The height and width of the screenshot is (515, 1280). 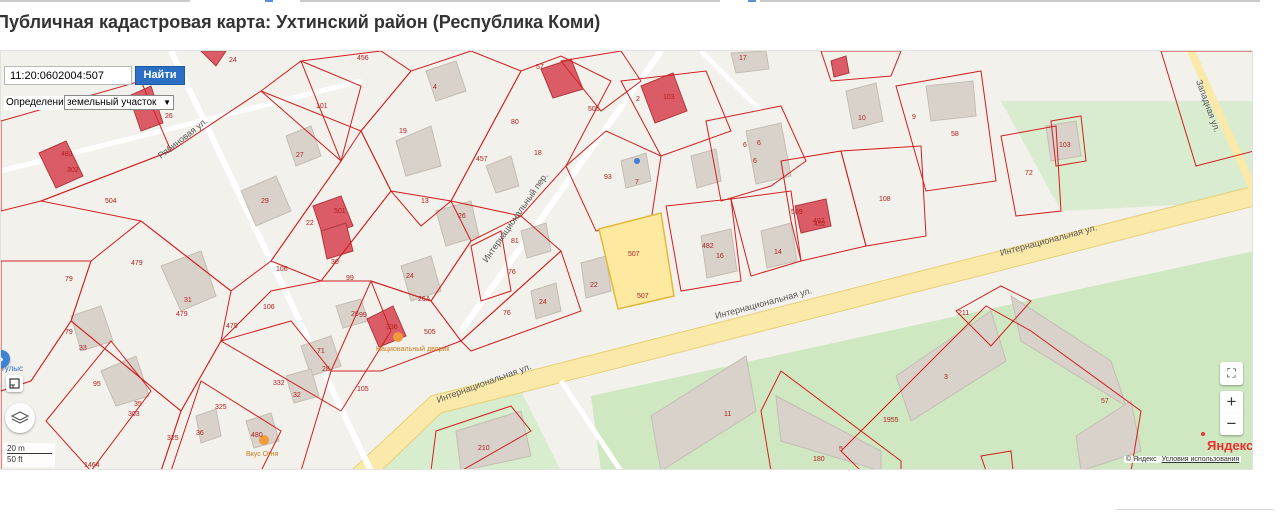 I want to click on parcel-number-label: 480, so click(x=257, y=435).